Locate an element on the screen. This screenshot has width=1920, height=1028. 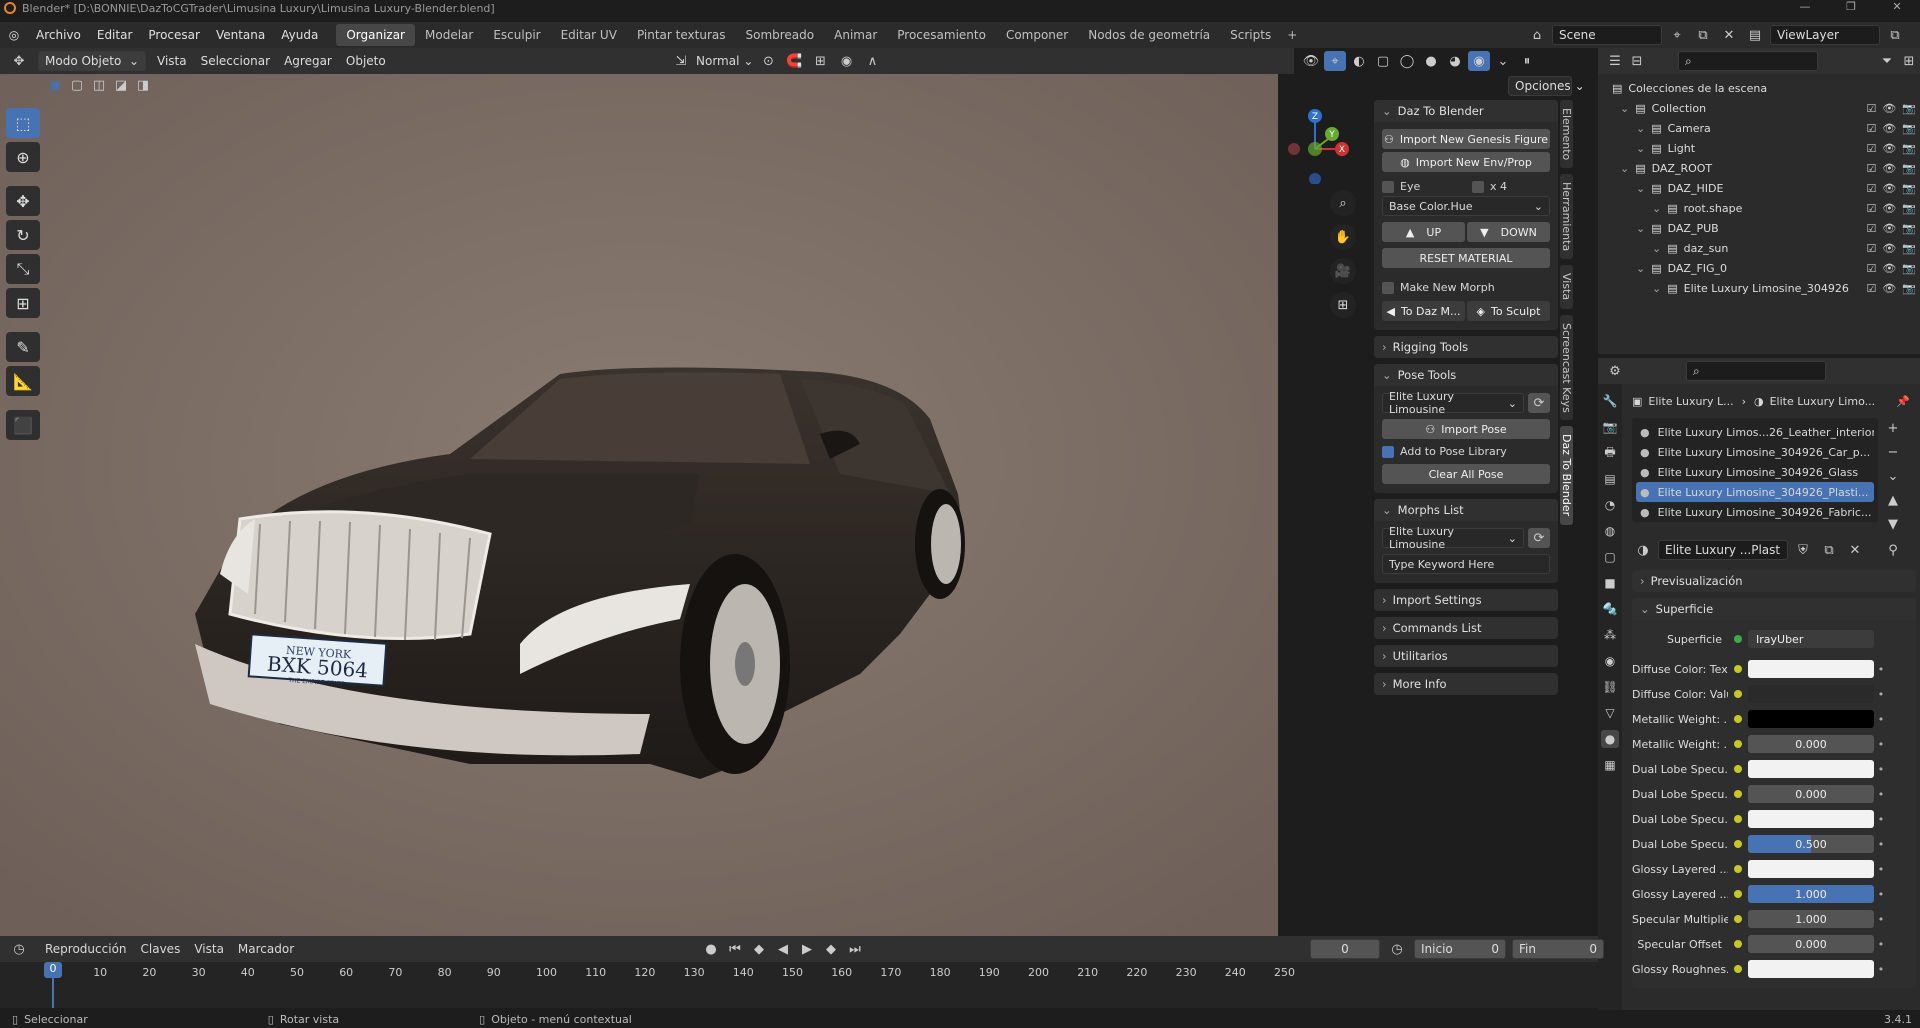
move-up-icon: ▲ is located at coordinates (1893, 500).